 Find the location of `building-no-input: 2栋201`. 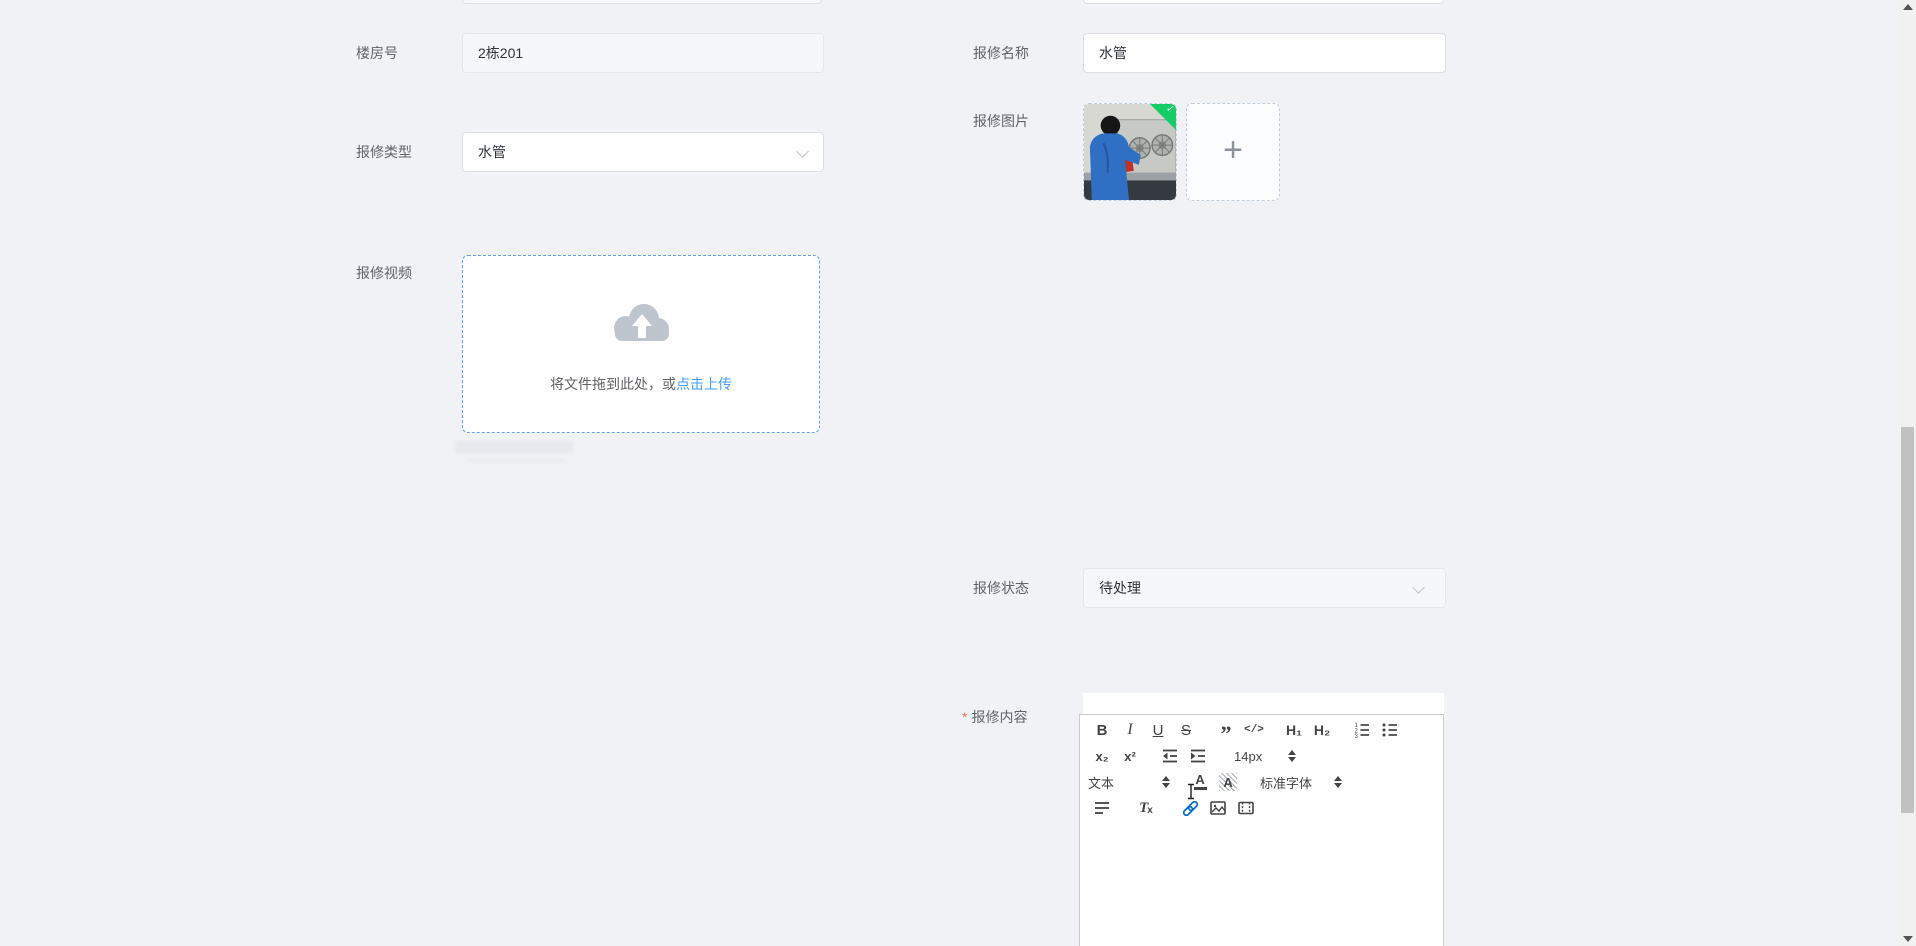

building-no-input: 2栋201 is located at coordinates (643, 53).